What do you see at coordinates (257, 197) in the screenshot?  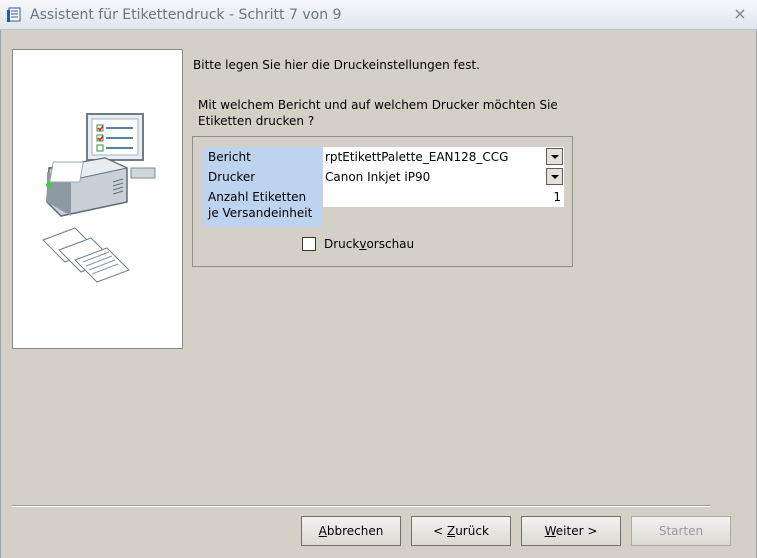 I see `anzahl-label-line1: Anzahl Etiketten` at bounding box center [257, 197].